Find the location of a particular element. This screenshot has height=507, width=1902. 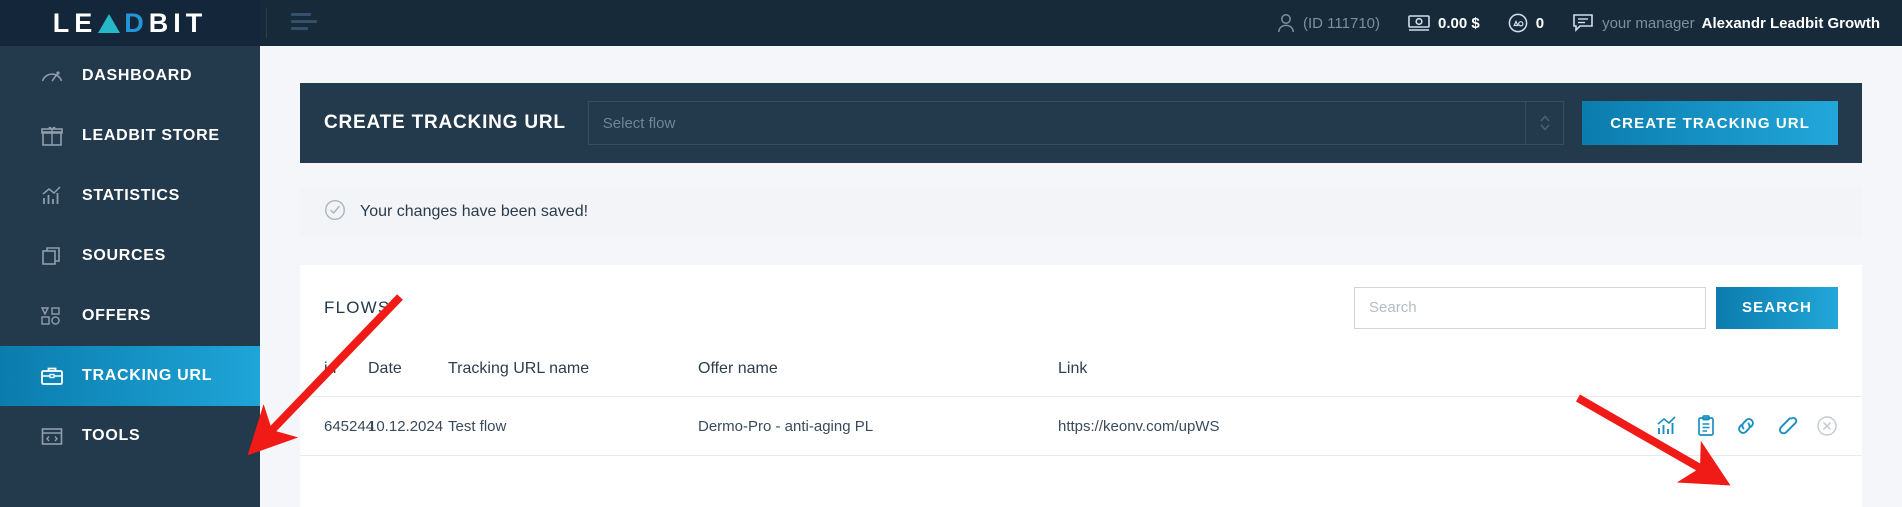

offers-badge-icon is located at coordinates (1518, 23).